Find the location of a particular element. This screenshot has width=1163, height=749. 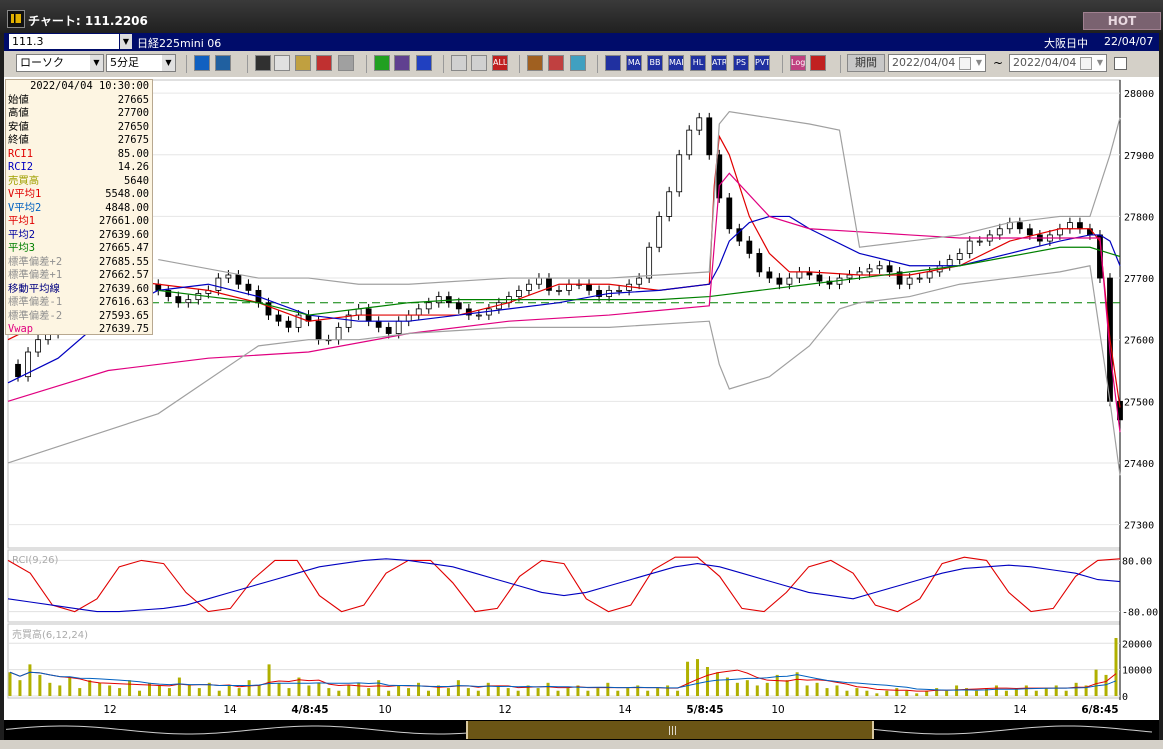

info-row: RCI1 85.00 is located at coordinates (79, 155).